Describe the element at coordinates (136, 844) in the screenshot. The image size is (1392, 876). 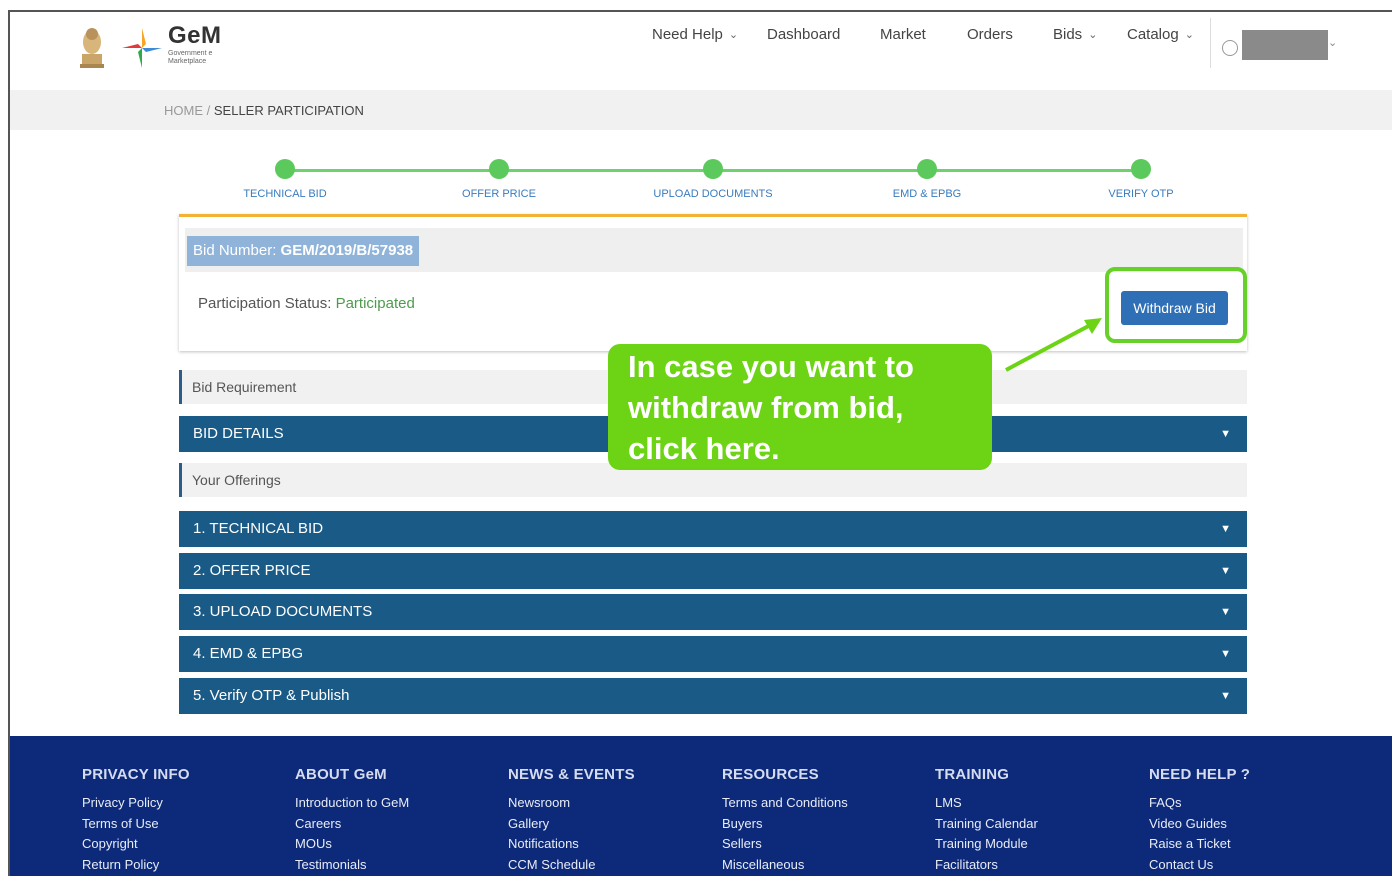
I see `footer-link: Copyright` at that location.